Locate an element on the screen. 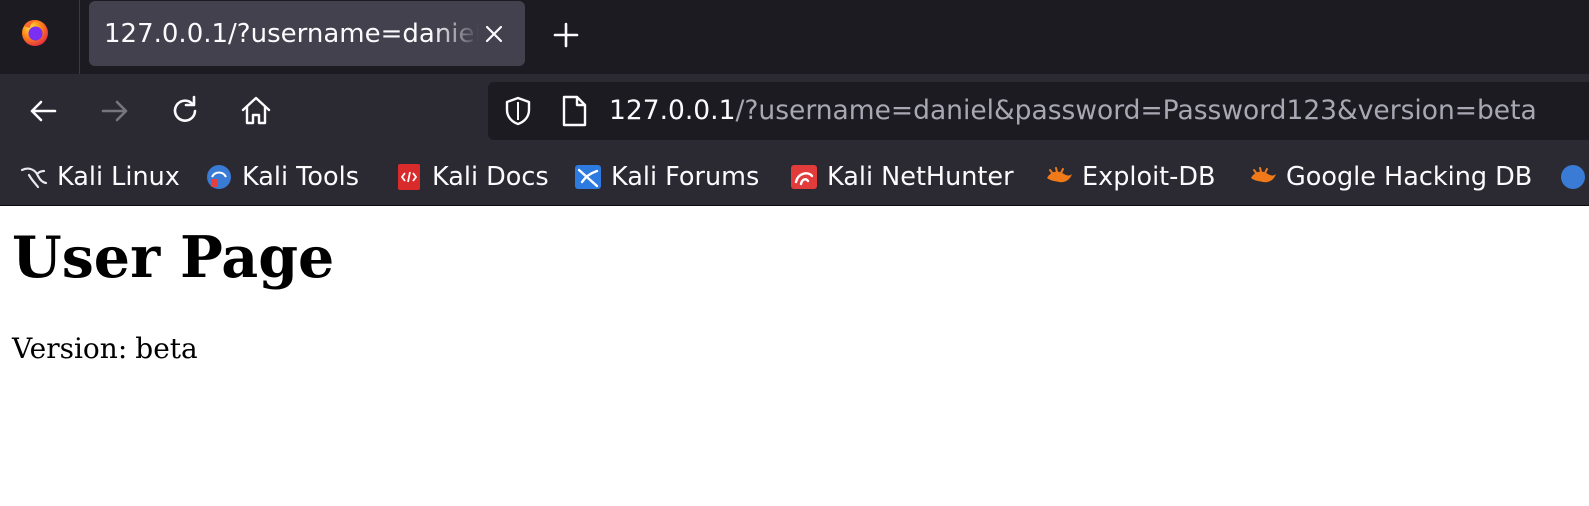 This screenshot has height=506, width=1589. bookmark-kali-linux: Kali Linux is located at coordinates (99, 177).